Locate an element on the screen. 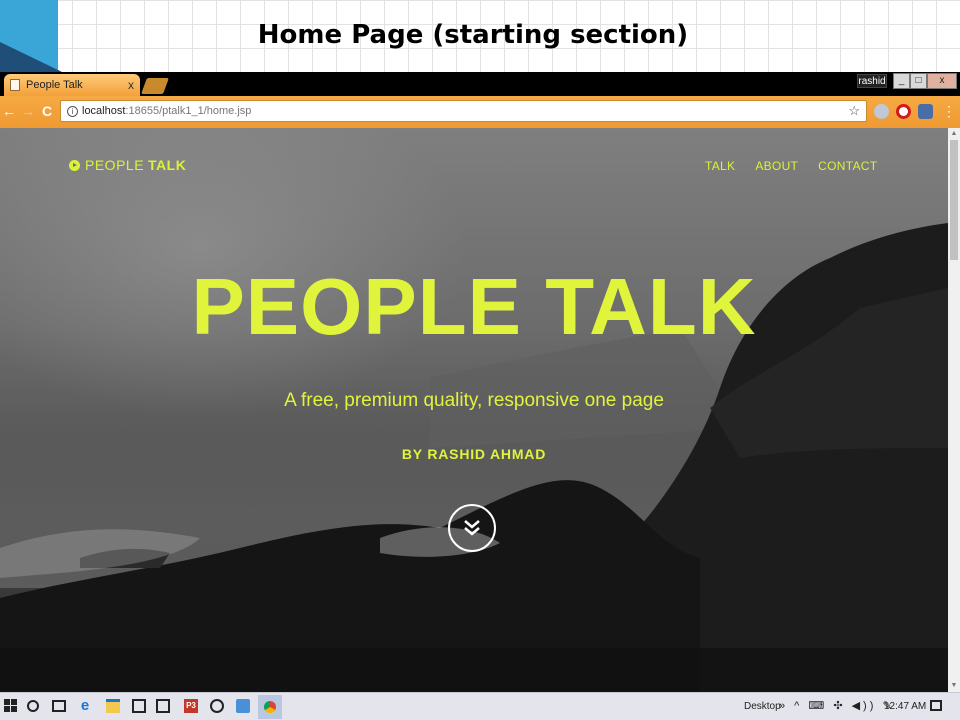 The image size is (960, 720). file-explorer-icon is located at coordinates (113, 706).